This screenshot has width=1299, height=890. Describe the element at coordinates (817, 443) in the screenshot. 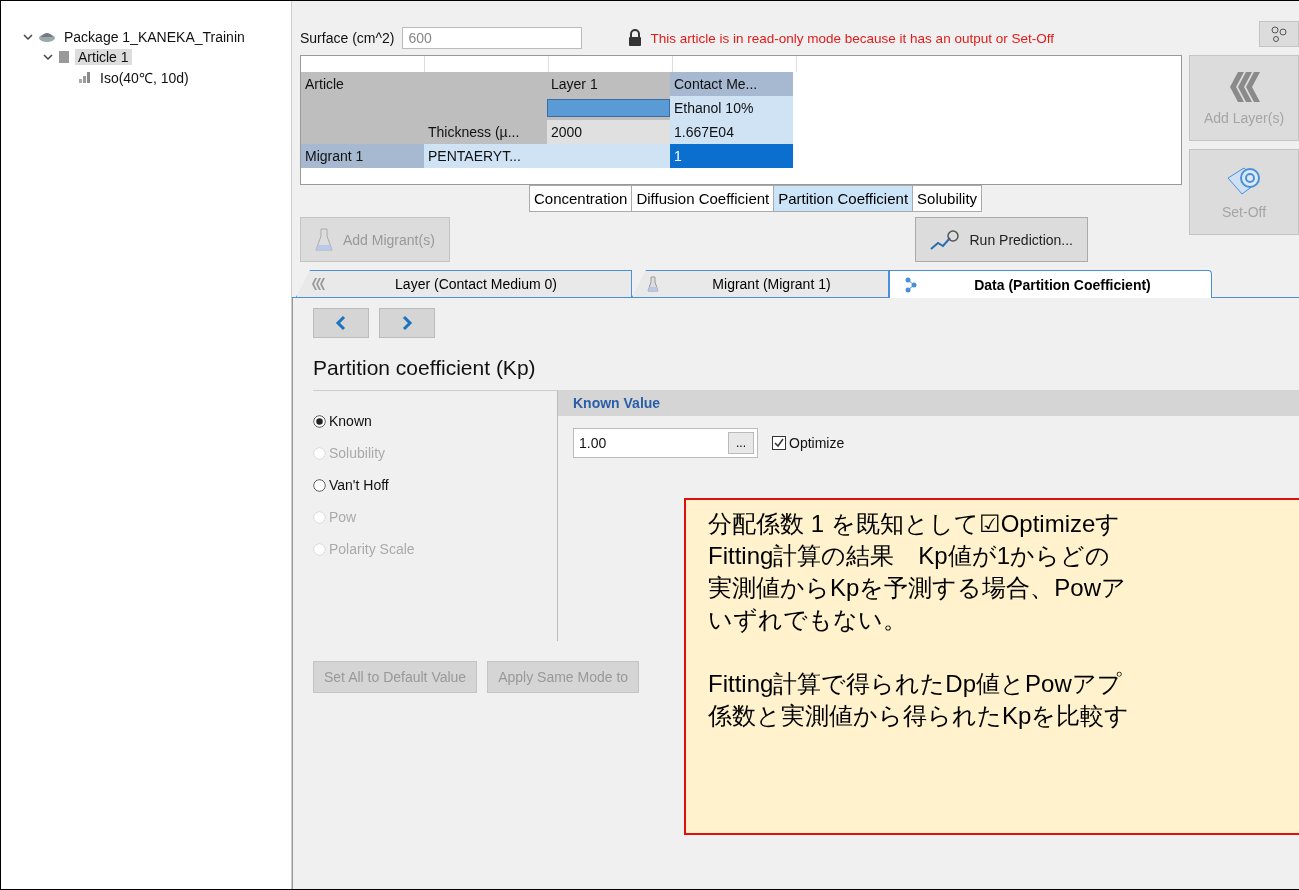

I see `checkbox-label: Optimize` at that location.